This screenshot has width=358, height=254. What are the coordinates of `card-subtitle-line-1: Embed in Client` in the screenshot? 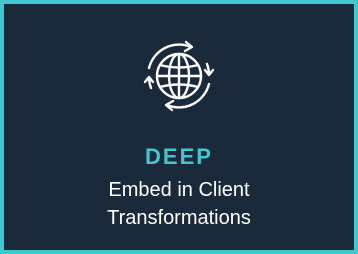 It's located at (179, 190).